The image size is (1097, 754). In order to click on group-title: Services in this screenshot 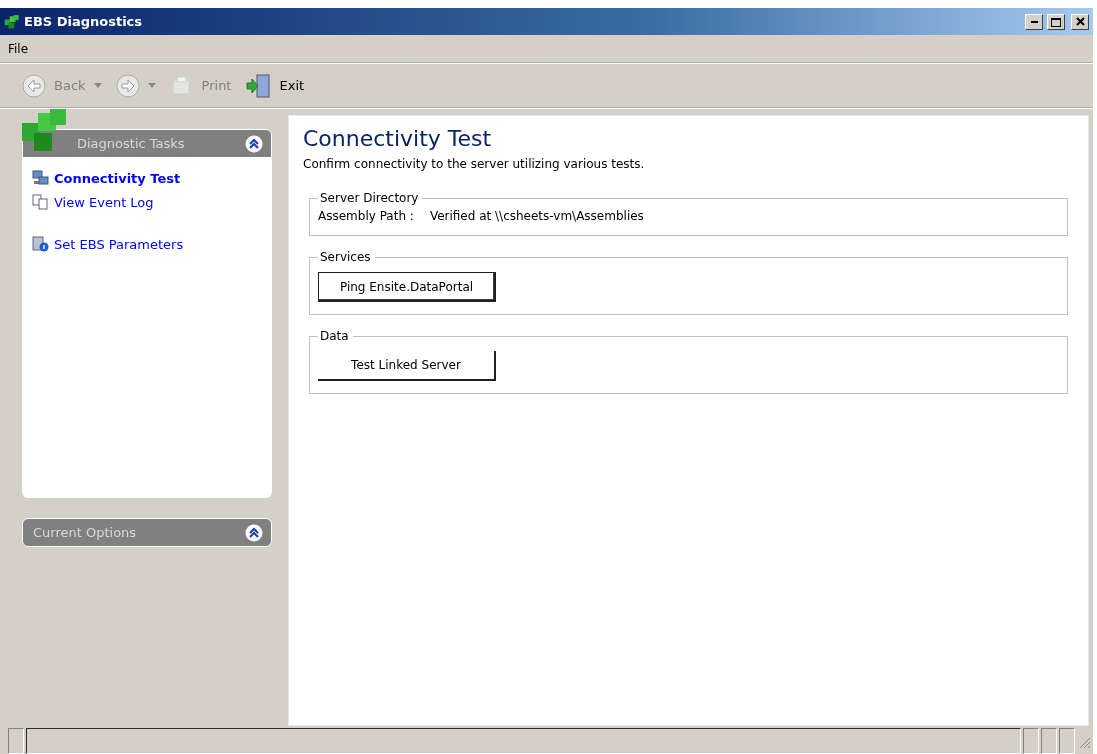, I will do `click(345, 257)`.